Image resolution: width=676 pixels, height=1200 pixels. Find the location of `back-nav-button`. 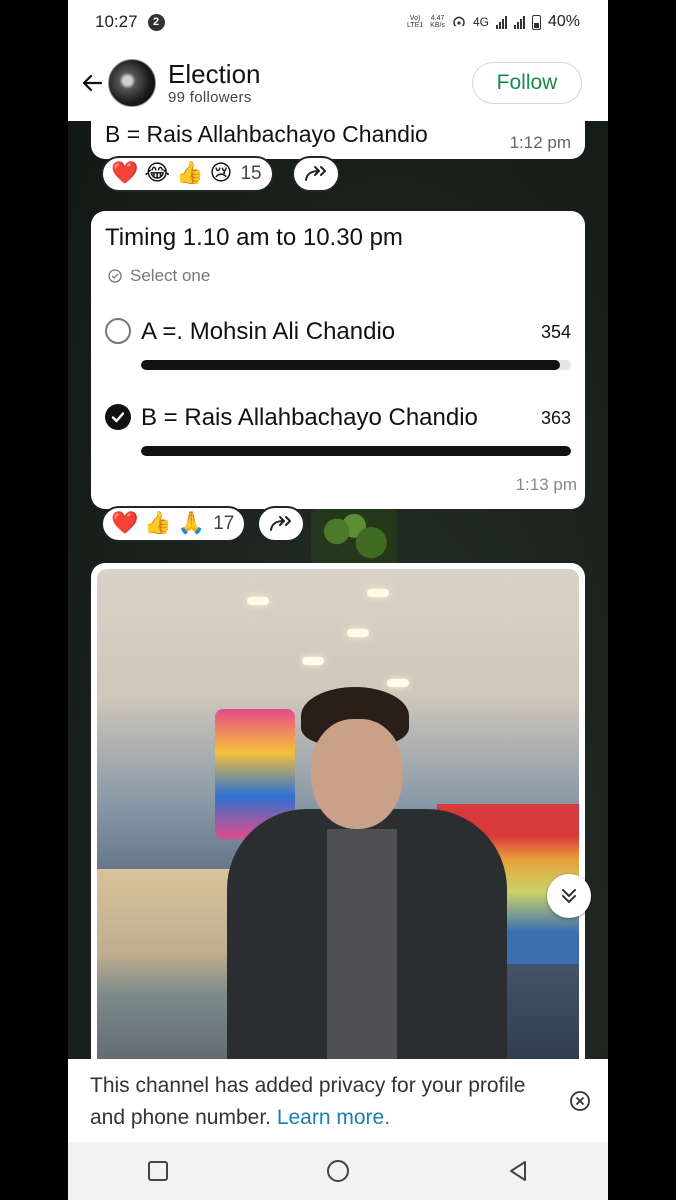

back-nav-button is located at coordinates (518, 1171).